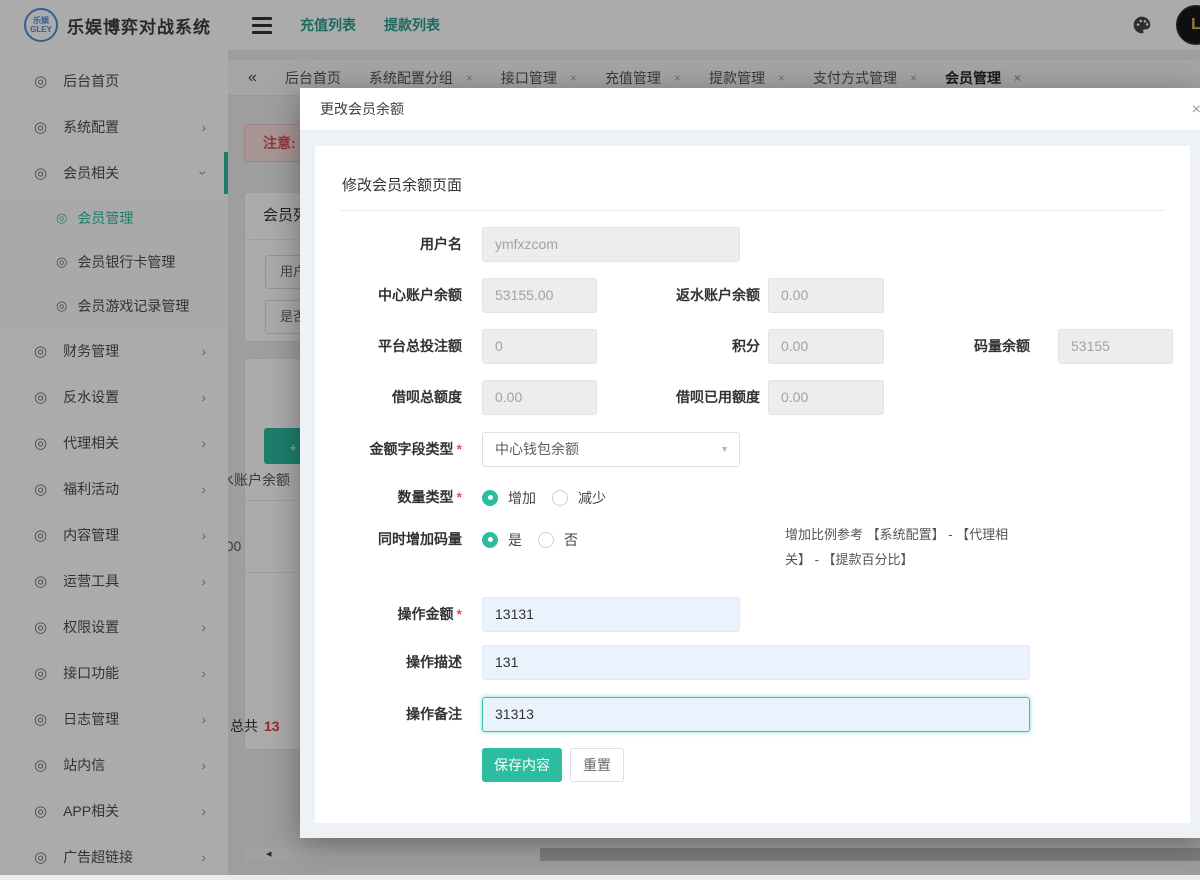 This screenshot has height=880, width=1200. I want to click on total-bet-input: 0, so click(539, 346).